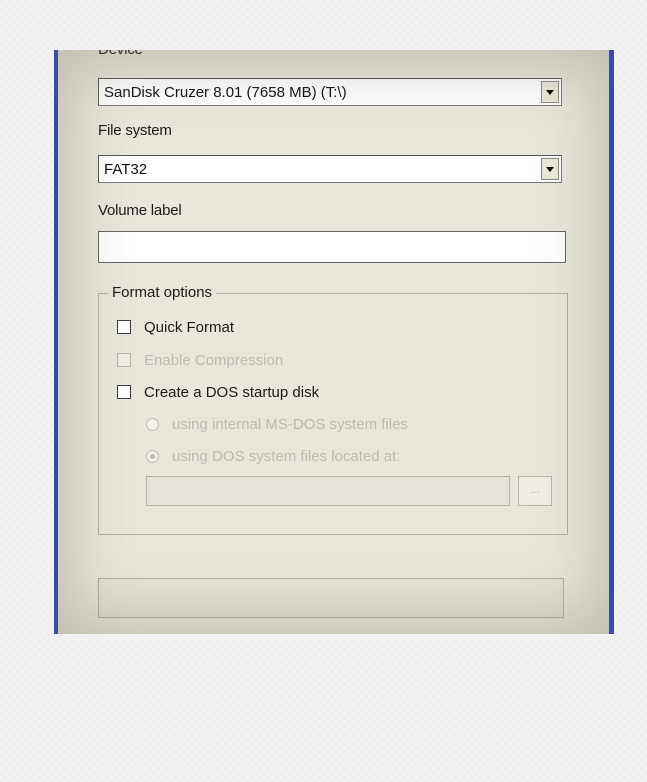 The height and width of the screenshot is (782, 647). Describe the element at coordinates (120, 54) in the screenshot. I see `device-label: Device` at that location.